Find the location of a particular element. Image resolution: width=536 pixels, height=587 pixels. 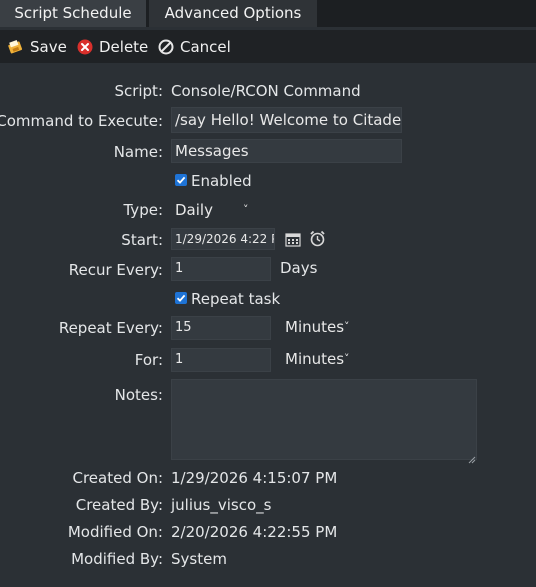

calendar-icon is located at coordinates (293, 239).